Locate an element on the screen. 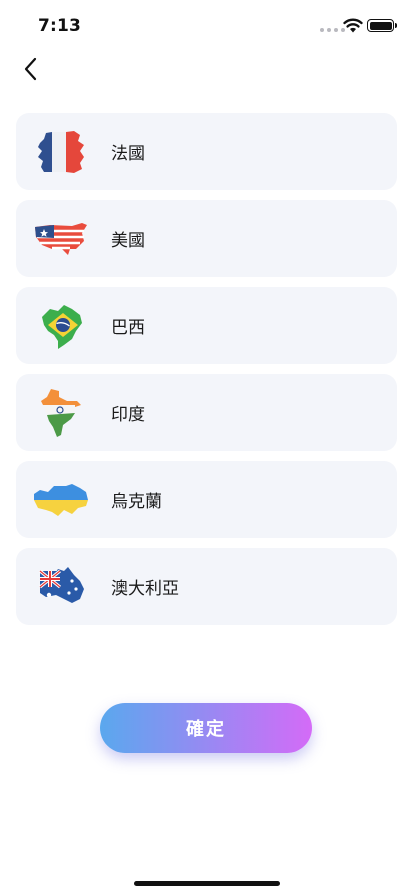 Image resolution: width=413 pixels, height=896 pixels. country-name: 美國 is located at coordinates (128, 241).